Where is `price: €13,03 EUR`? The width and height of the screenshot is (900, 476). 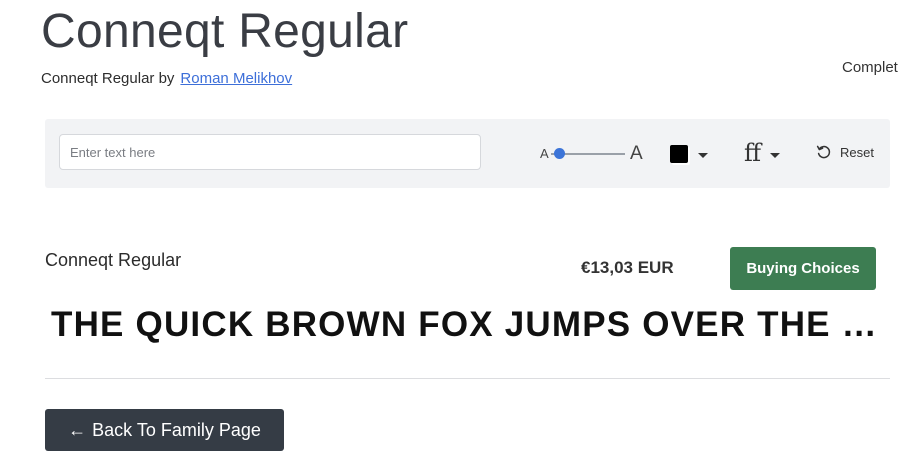
price: €13,03 EUR is located at coordinates (627, 267).